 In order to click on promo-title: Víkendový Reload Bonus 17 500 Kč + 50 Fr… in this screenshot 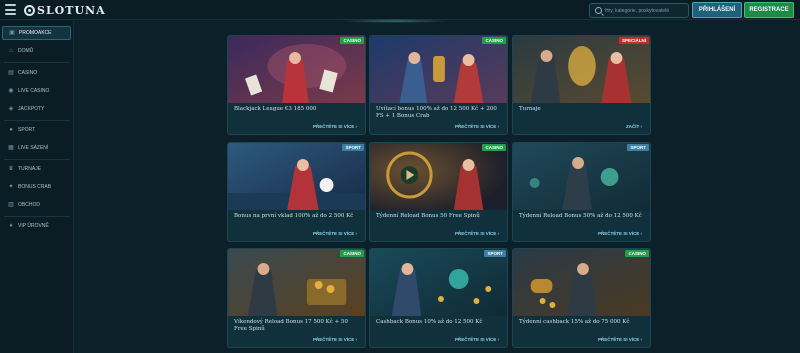, I will do `click(291, 325)`.